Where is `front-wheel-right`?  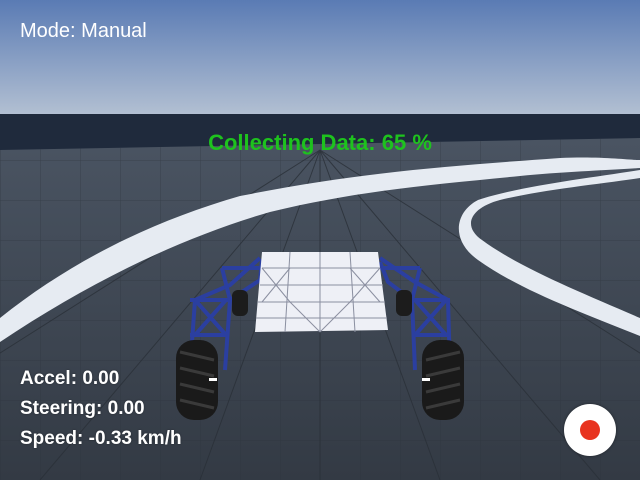
front-wheel-right is located at coordinates (443, 380).